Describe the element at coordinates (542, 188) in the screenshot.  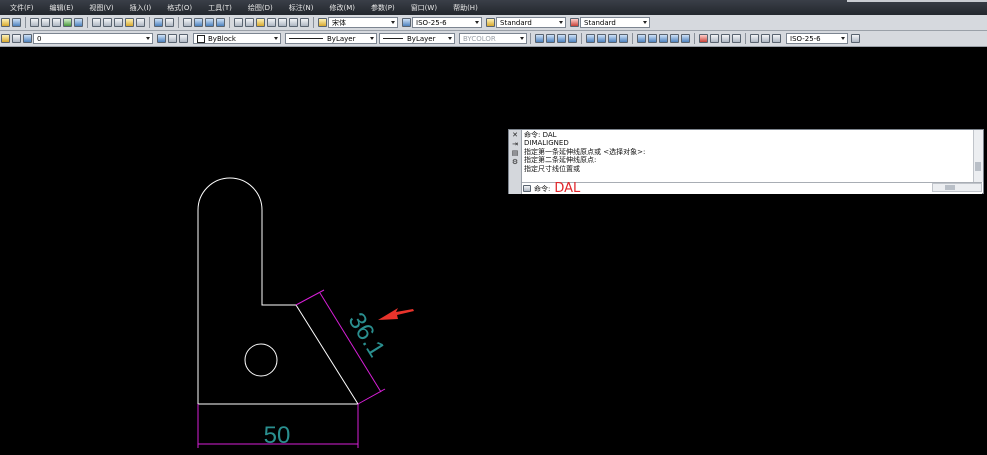
I see `command-prompt: 命令:` at that location.